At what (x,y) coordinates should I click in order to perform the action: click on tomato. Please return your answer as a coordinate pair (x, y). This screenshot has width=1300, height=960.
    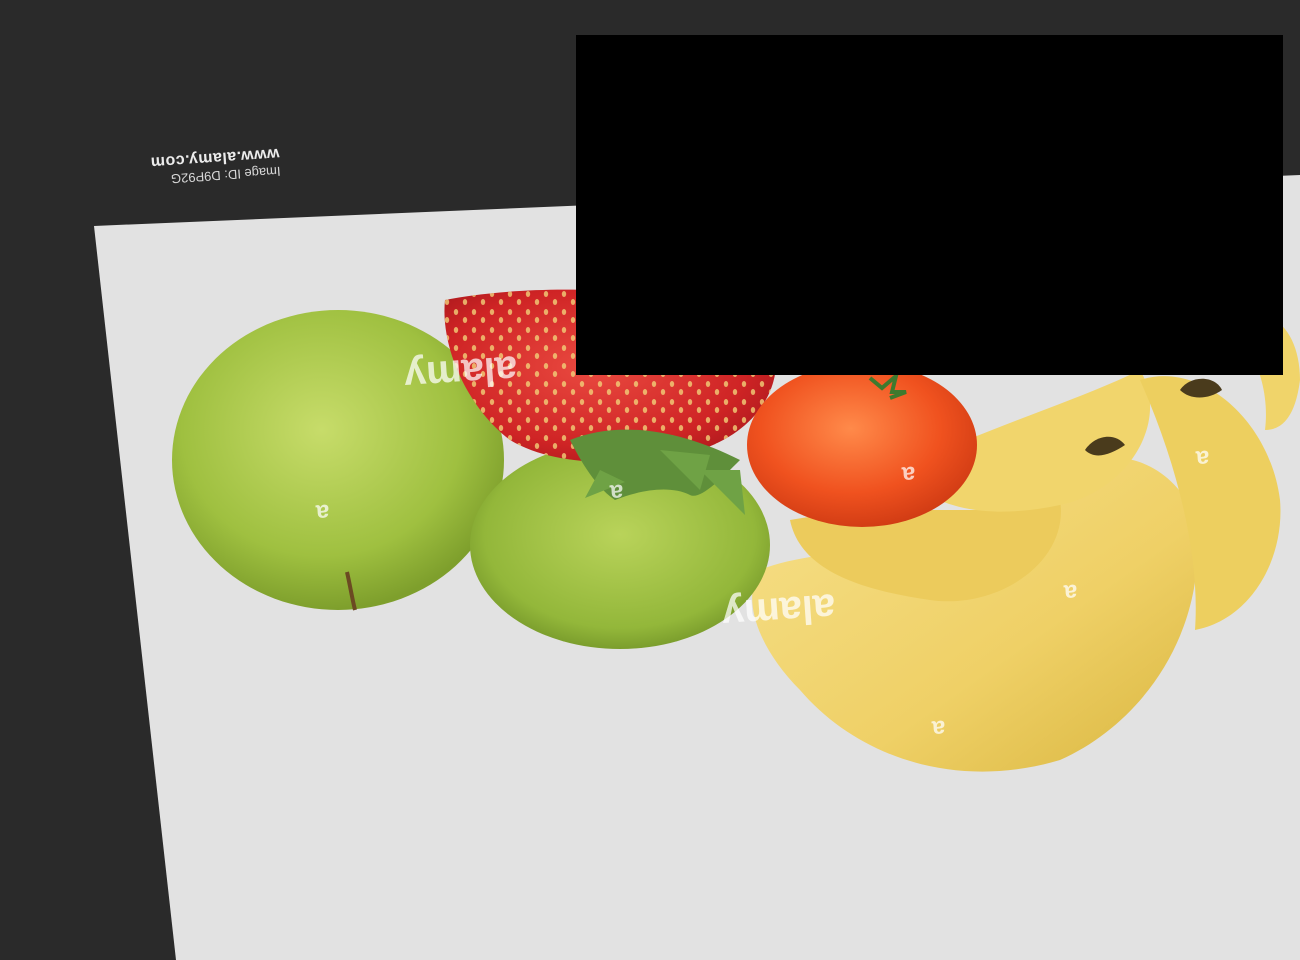
    Looking at the image, I should click on (862, 445).